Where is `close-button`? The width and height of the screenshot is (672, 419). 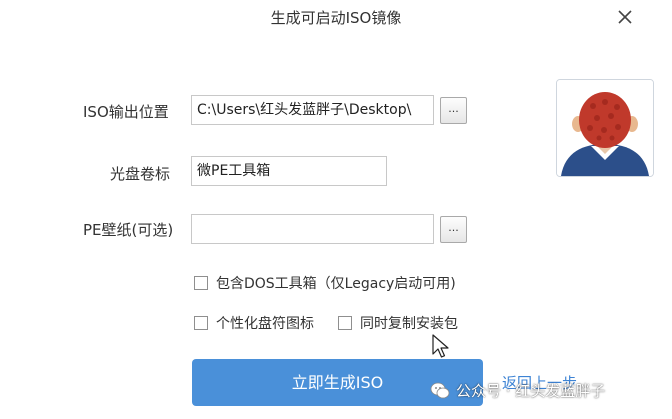 close-button is located at coordinates (625, 17).